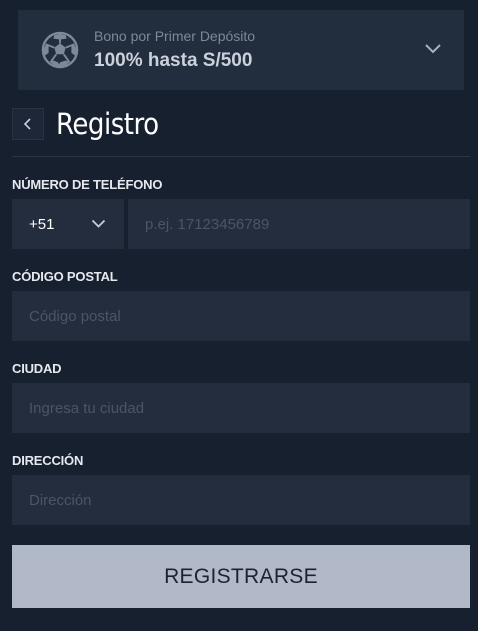 Image resolution: width=478 pixels, height=631 pixels. I want to click on country-code-select: +51, so click(68, 224).